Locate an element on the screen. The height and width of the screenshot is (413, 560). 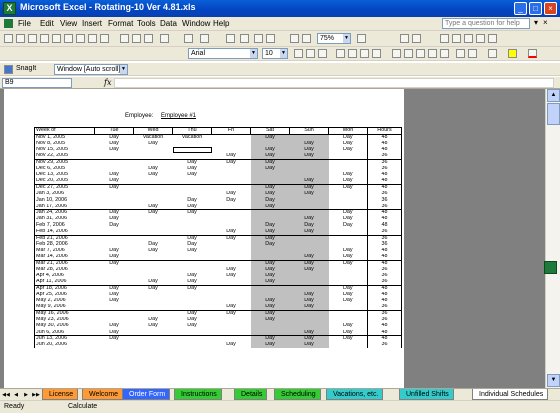
hours-cell: 36 is located at coordinates (384, 345).